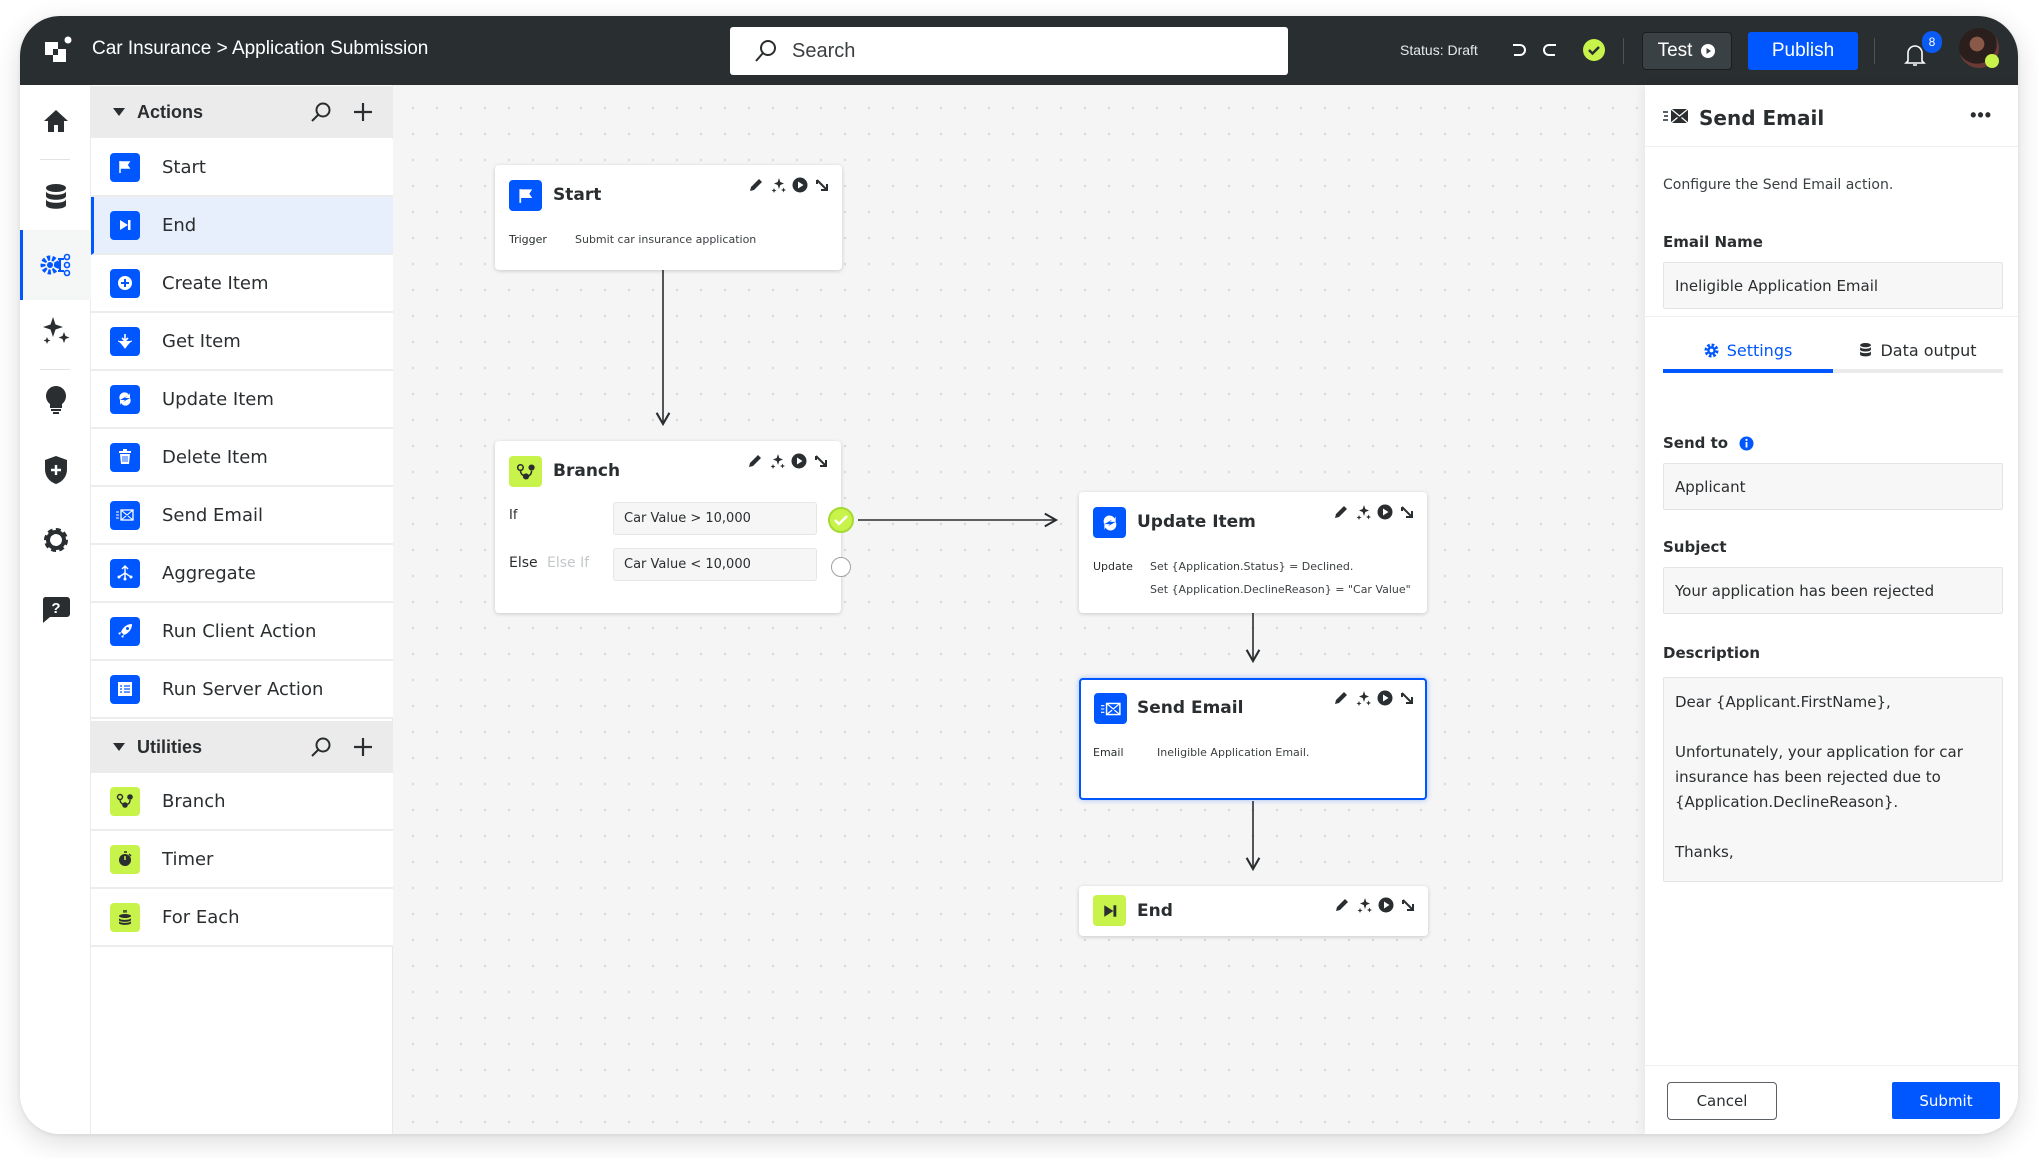  What do you see at coordinates (242, 168) in the screenshot?
I see `action-item-start: Start` at bounding box center [242, 168].